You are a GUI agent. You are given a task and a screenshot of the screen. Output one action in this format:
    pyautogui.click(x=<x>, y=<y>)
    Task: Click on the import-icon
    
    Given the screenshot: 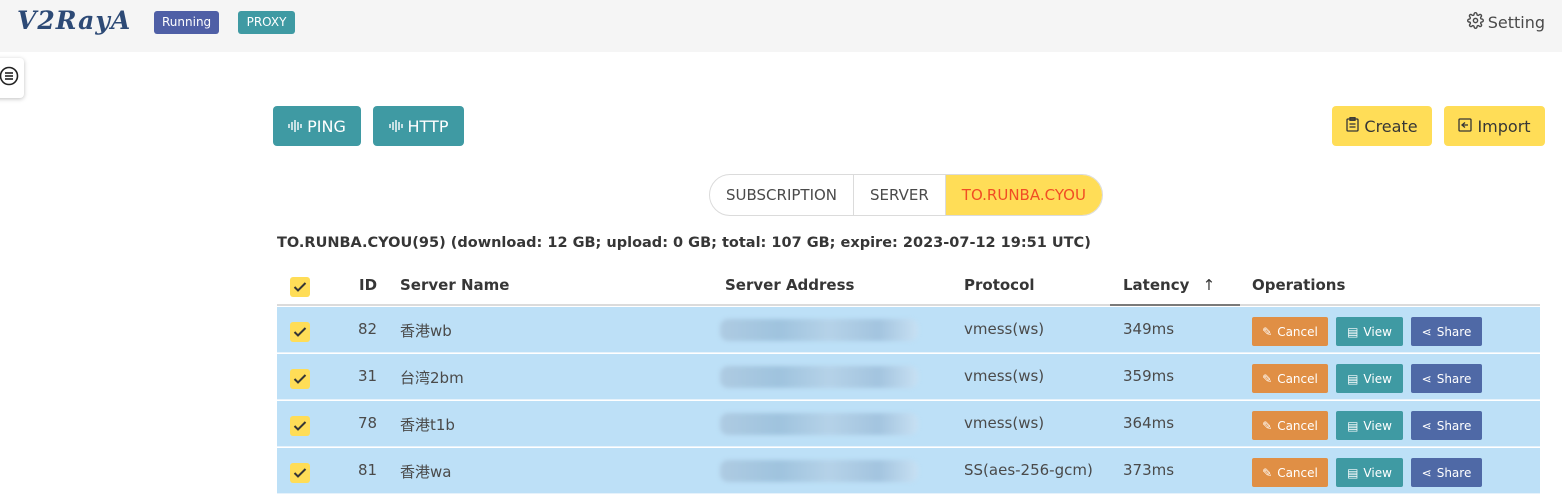 What is the action you would take?
    pyautogui.click(x=1465, y=126)
    